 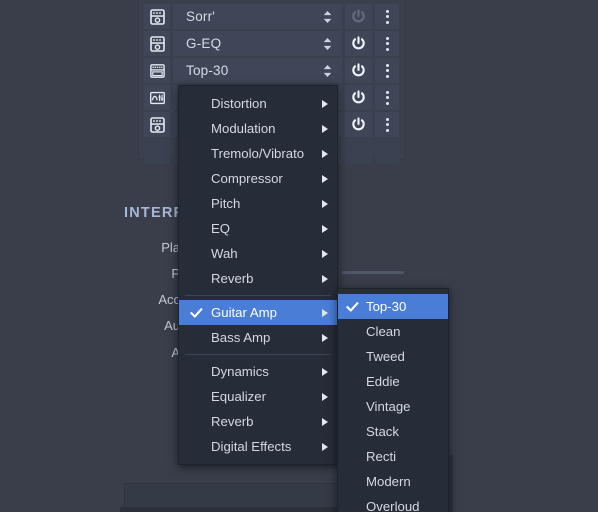 I want to click on check-icon, so click(x=196, y=312).